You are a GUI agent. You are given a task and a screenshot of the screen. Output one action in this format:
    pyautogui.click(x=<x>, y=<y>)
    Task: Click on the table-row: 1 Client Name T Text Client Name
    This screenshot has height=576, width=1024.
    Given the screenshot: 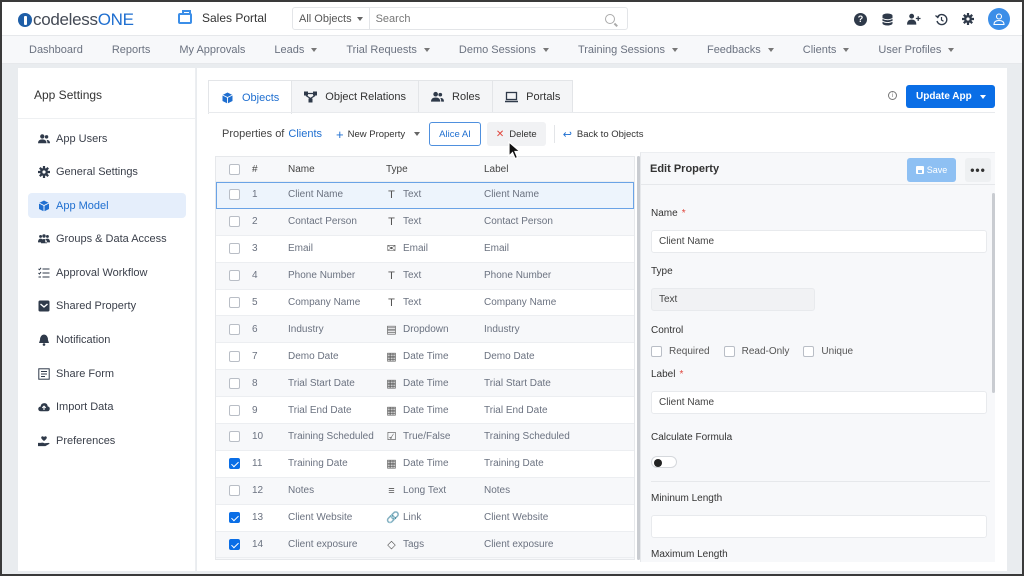 What is the action you would take?
    pyautogui.click(x=425, y=195)
    